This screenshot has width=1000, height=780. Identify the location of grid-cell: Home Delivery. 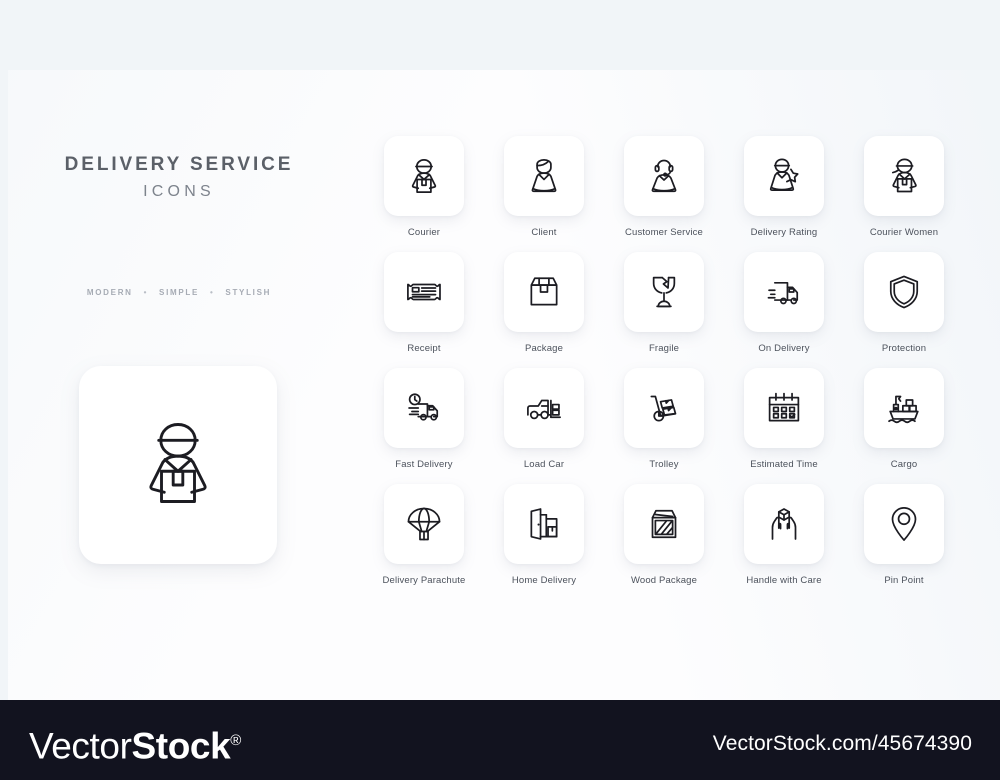
(544, 542).